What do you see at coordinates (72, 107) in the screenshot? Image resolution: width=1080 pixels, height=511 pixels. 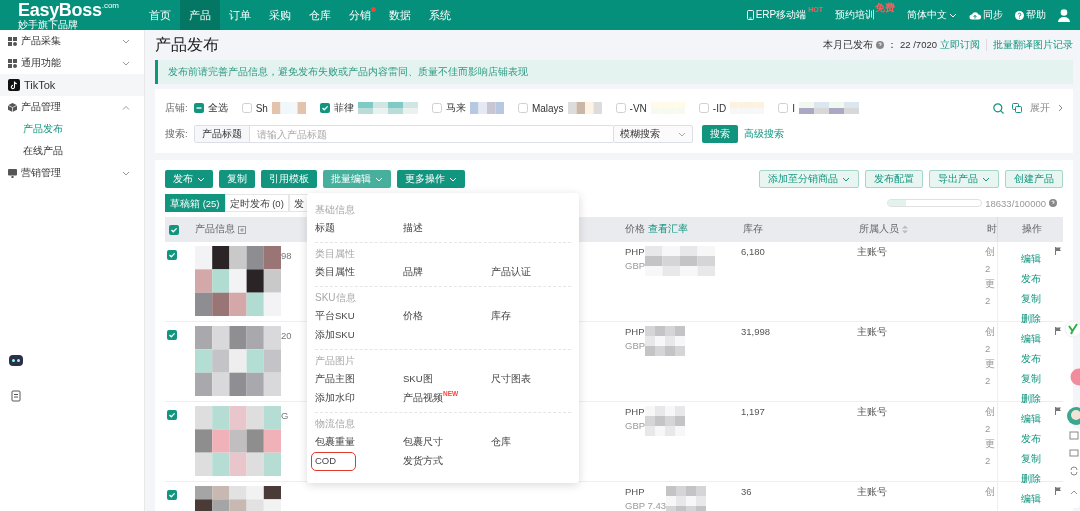 I see `sidebar-item: 产品管理` at bounding box center [72, 107].